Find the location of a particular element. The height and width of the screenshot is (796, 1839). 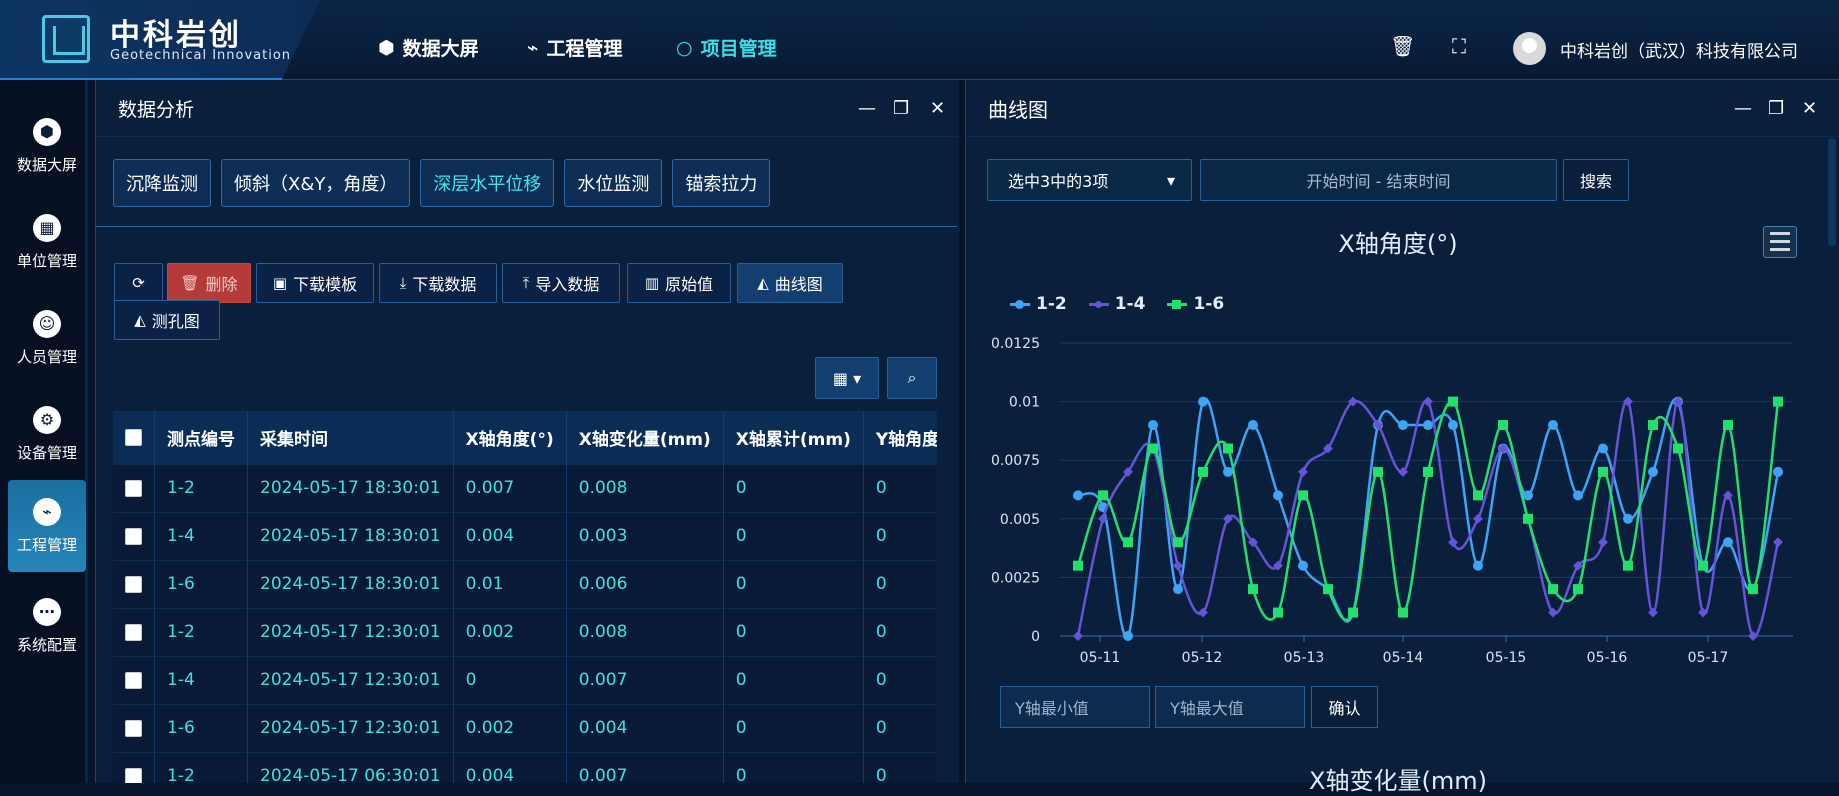

divider is located at coordinates (526, 226).